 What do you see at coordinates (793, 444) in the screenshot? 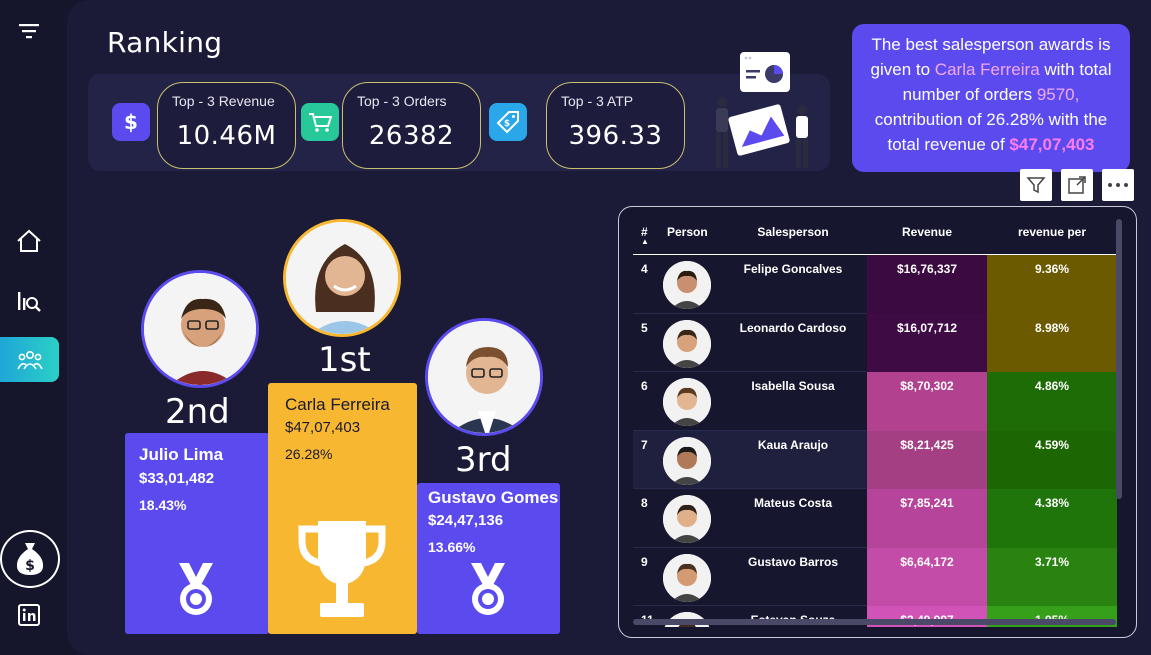
I see `cell-salesperson: Kaua Araujo` at bounding box center [793, 444].